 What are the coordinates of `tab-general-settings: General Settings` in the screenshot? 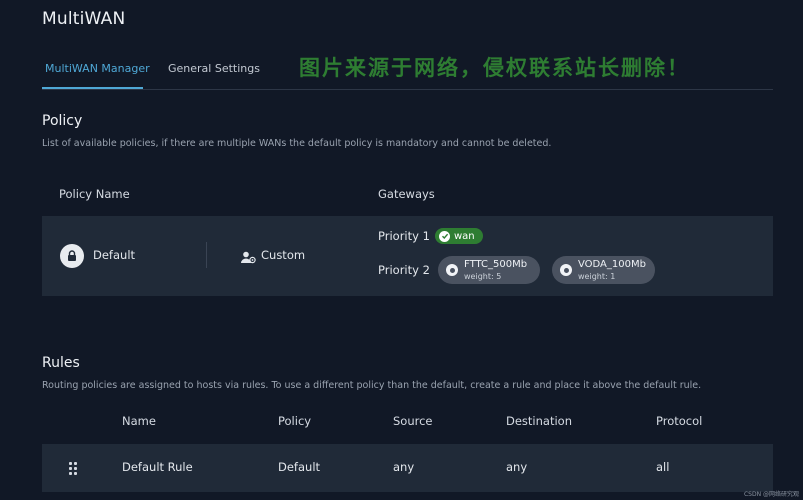 It's located at (214, 68).